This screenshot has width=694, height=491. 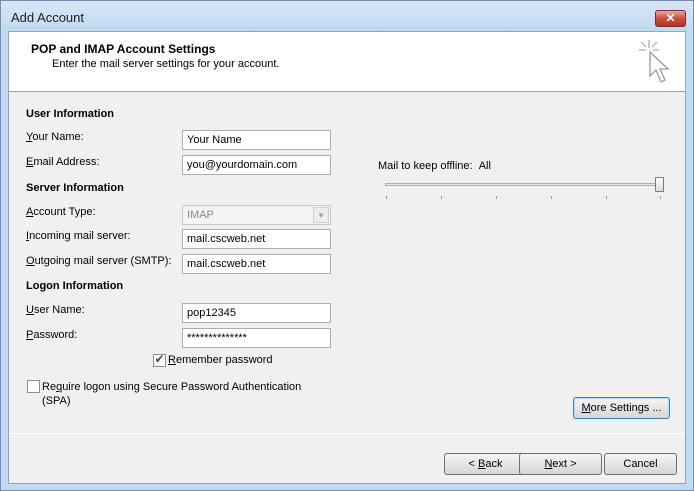 What do you see at coordinates (256, 313) in the screenshot?
I see `user-name-field: pop12345` at bounding box center [256, 313].